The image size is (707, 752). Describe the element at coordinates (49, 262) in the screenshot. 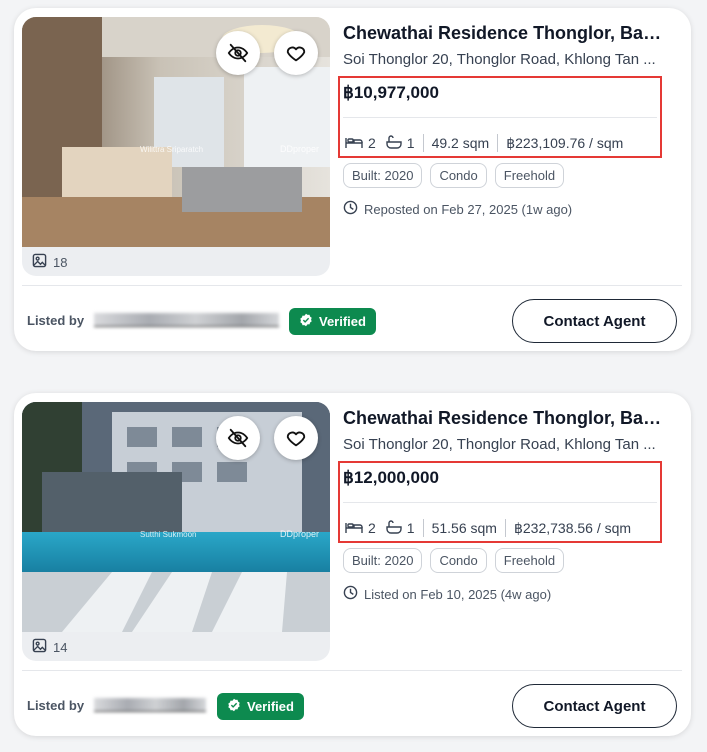

I see `photo-count: 18` at that location.